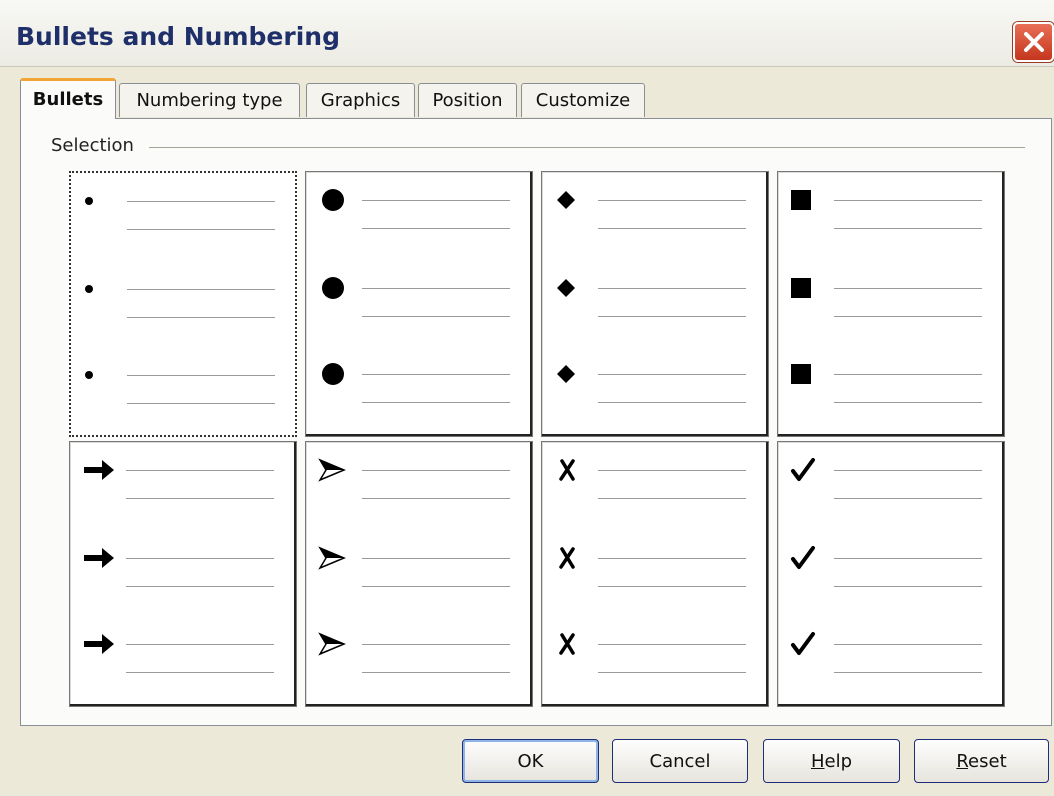 Image resolution: width=1054 pixels, height=796 pixels. Describe the element at coordinates (891, 574) in the screenshot. I see `bullet-style-check` at that location.